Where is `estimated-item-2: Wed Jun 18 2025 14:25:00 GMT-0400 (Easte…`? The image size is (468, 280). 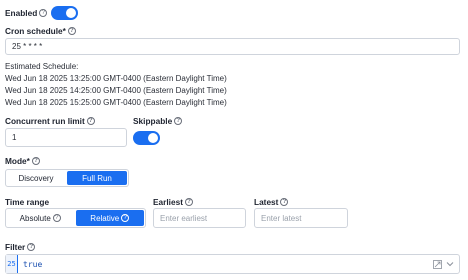
estimated-item-2: Wed Jun 18 2025 14:25:00 GMT-0400 (Easte… is located at coordinates (116, 90).